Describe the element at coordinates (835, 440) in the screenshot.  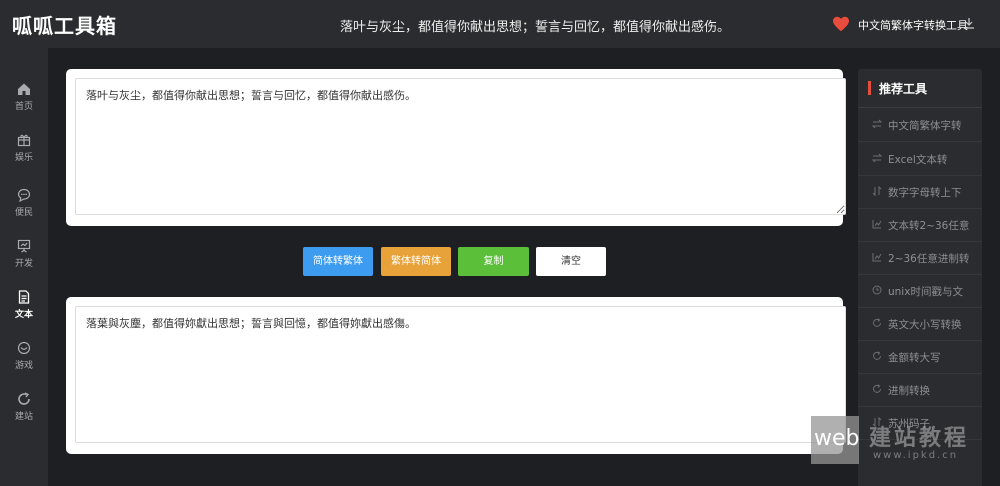
I see `watermark-badge: web` at that location.